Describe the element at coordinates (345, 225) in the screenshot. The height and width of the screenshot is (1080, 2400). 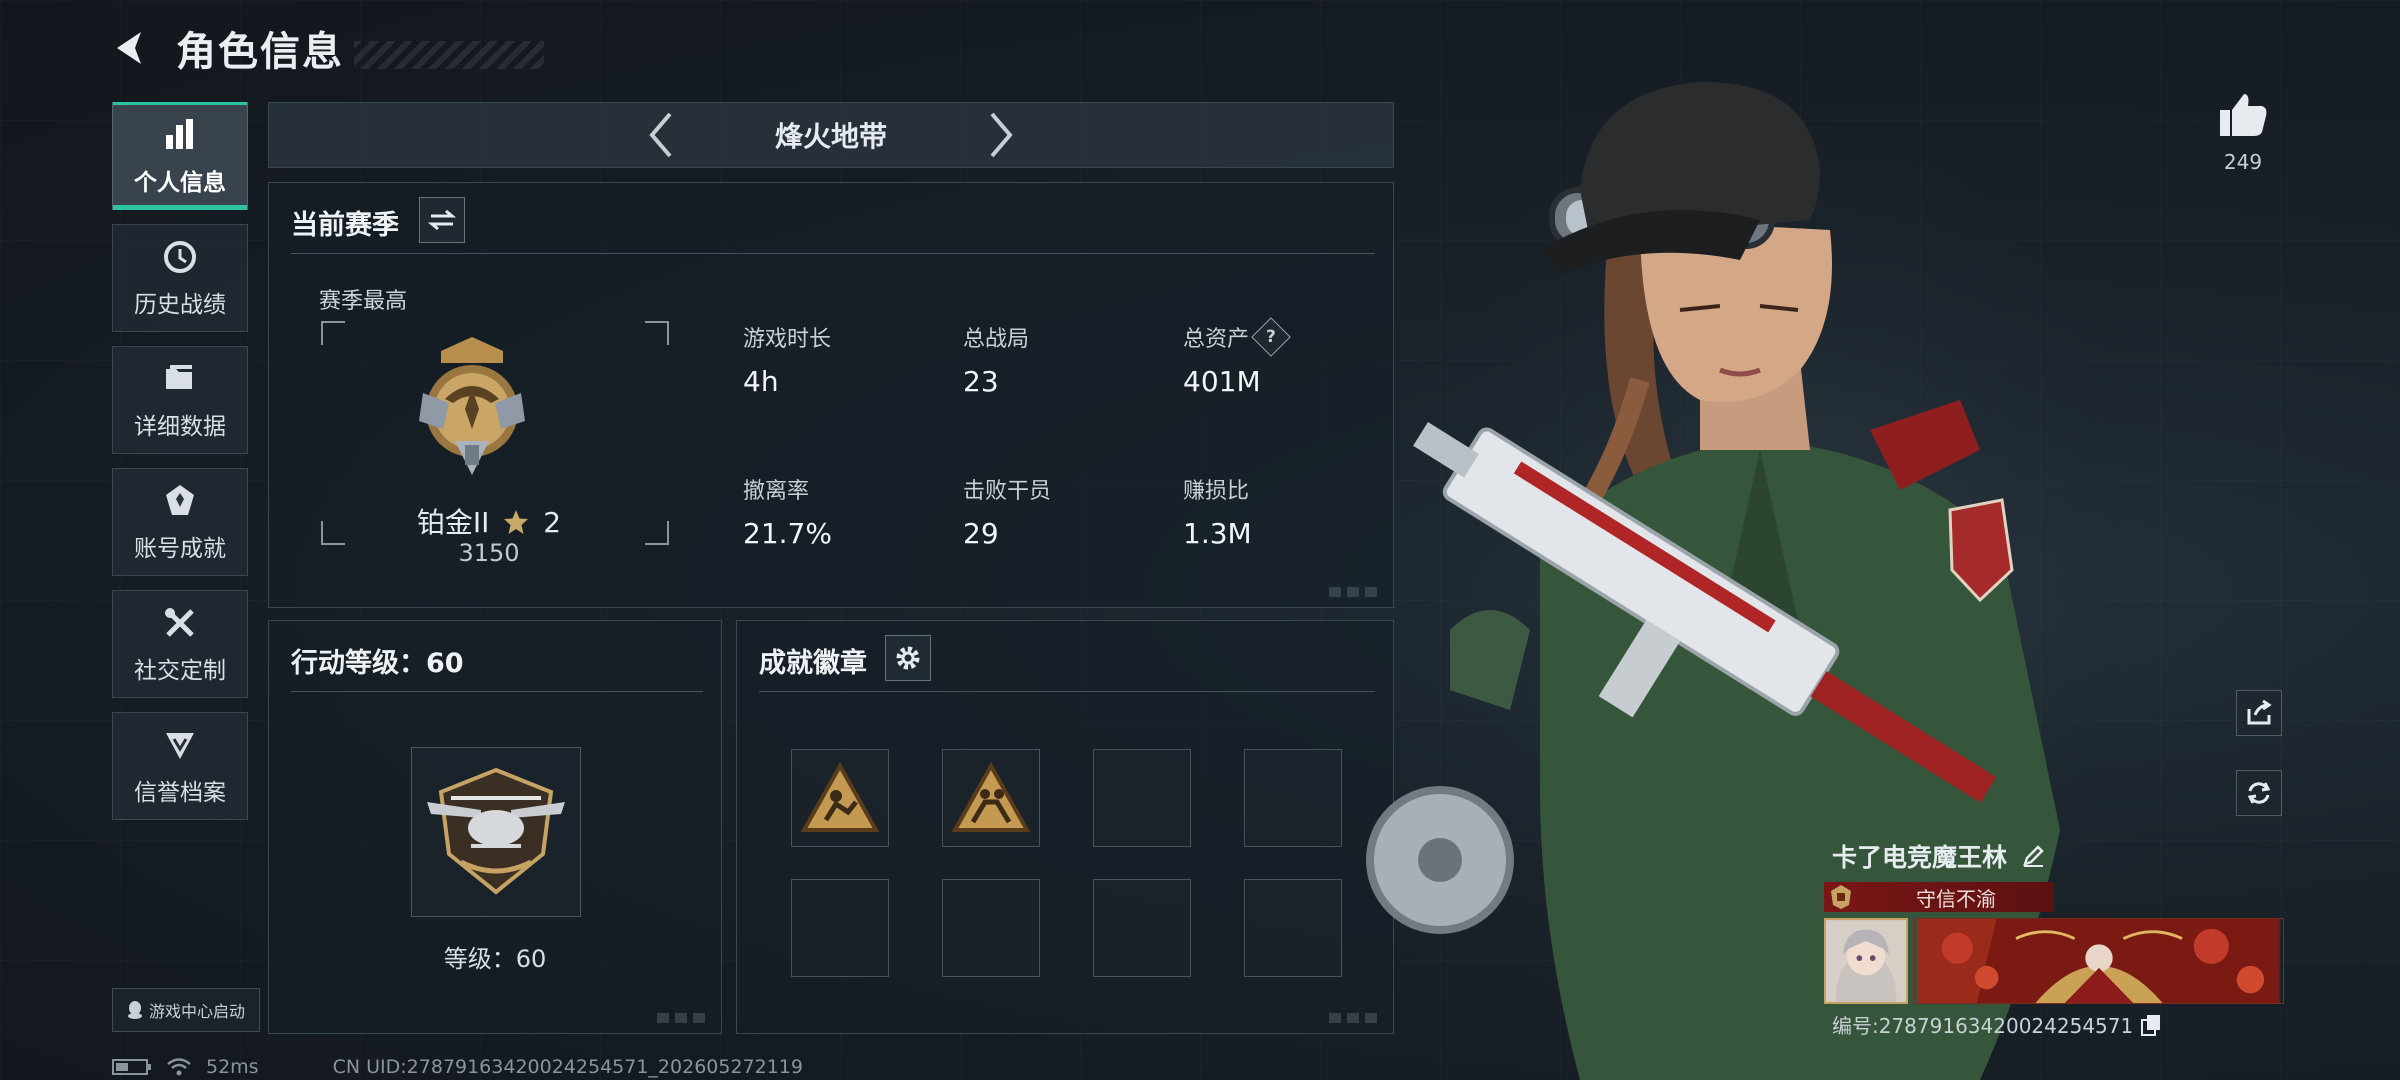
I see `season-title: 当前赛季` at that location.